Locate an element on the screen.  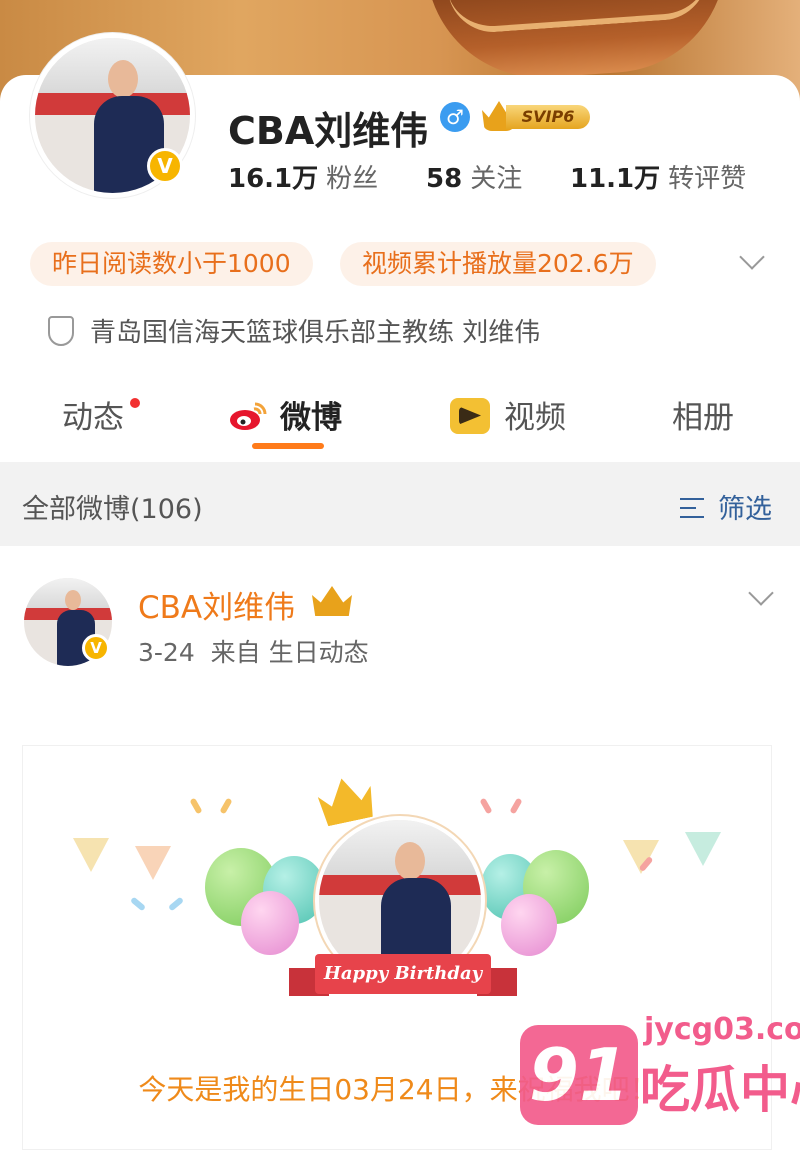
watermark-logo: 91 is located at coordinates (579, 1075).